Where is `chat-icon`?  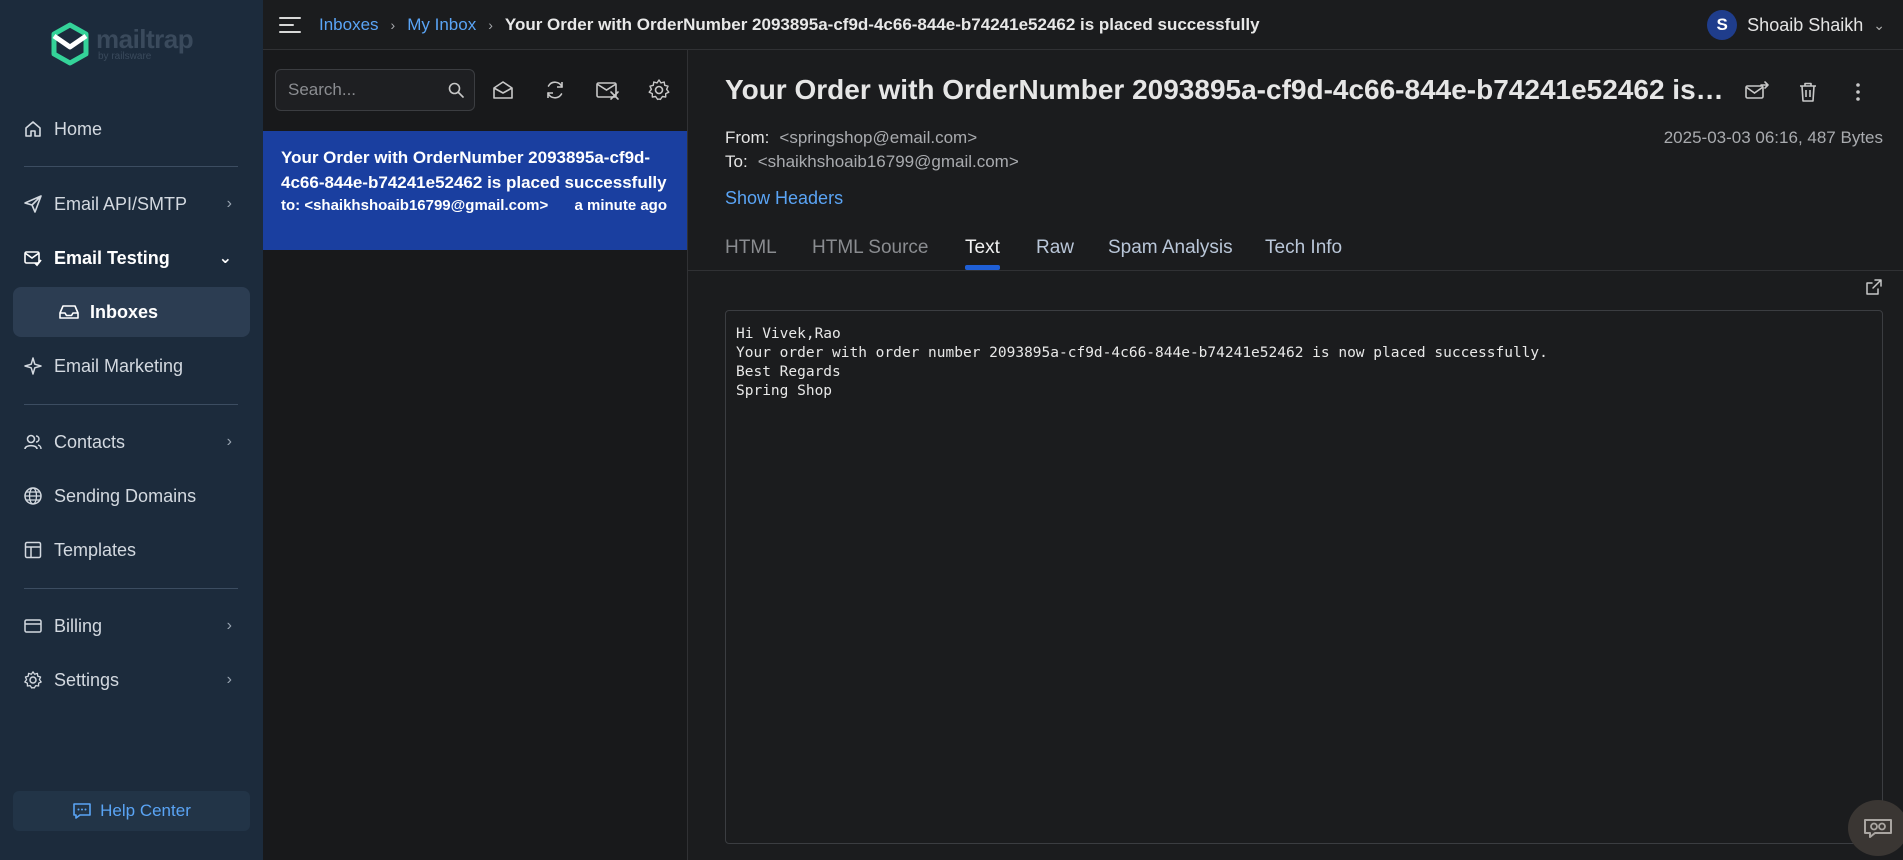
chat-icon is located at coordinates (82, 811).